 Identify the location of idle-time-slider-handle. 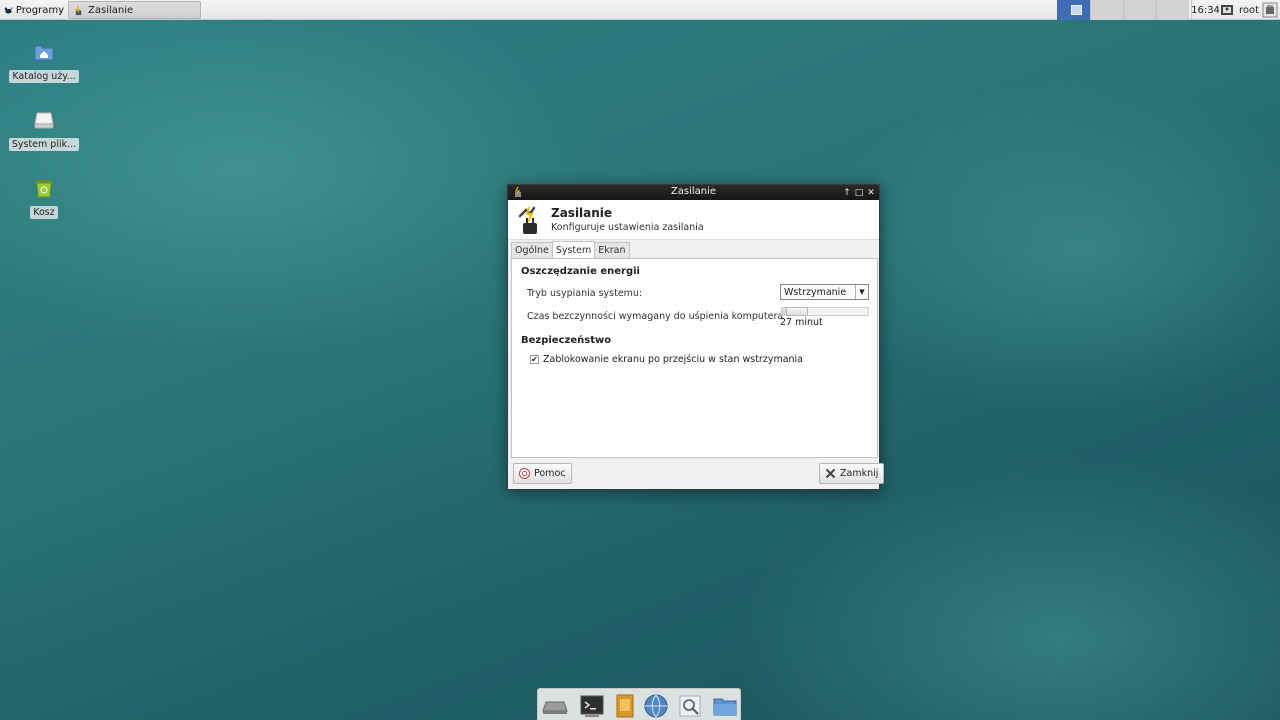
(797, 311).